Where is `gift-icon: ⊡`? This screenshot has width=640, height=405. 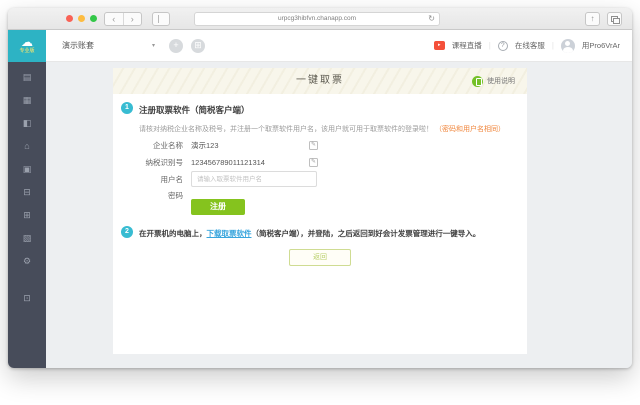
gift-icon: ⊡ is located at coordinates (27, 298).